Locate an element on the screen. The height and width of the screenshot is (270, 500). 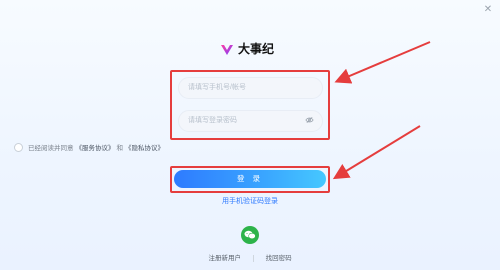
service-agreement-link: 《服务协议》 is located at coordinates (95, 147).